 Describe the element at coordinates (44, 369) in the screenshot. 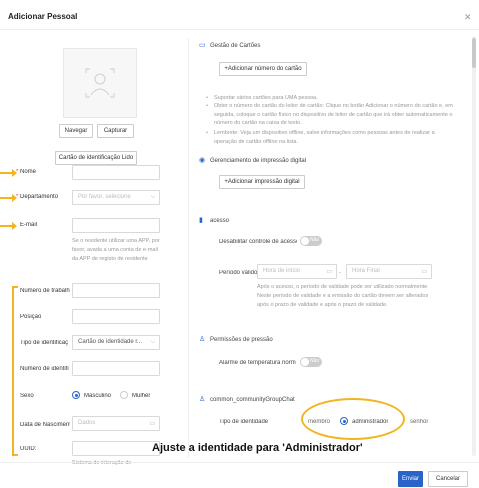

I see `id-number-label: Número de identifi` at that location.